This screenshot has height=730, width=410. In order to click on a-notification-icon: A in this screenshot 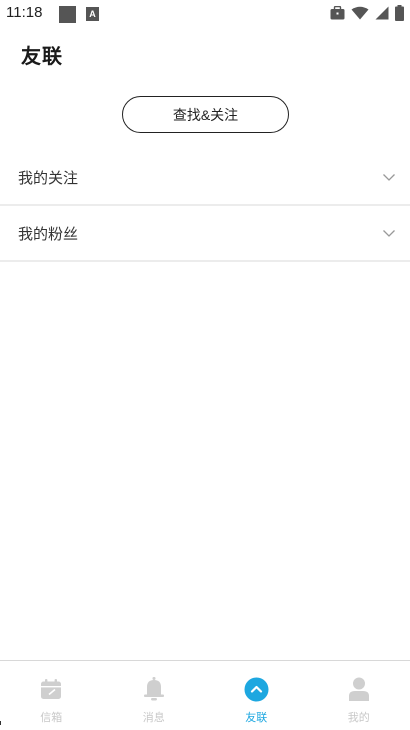, I will do `click(92, 14)`.